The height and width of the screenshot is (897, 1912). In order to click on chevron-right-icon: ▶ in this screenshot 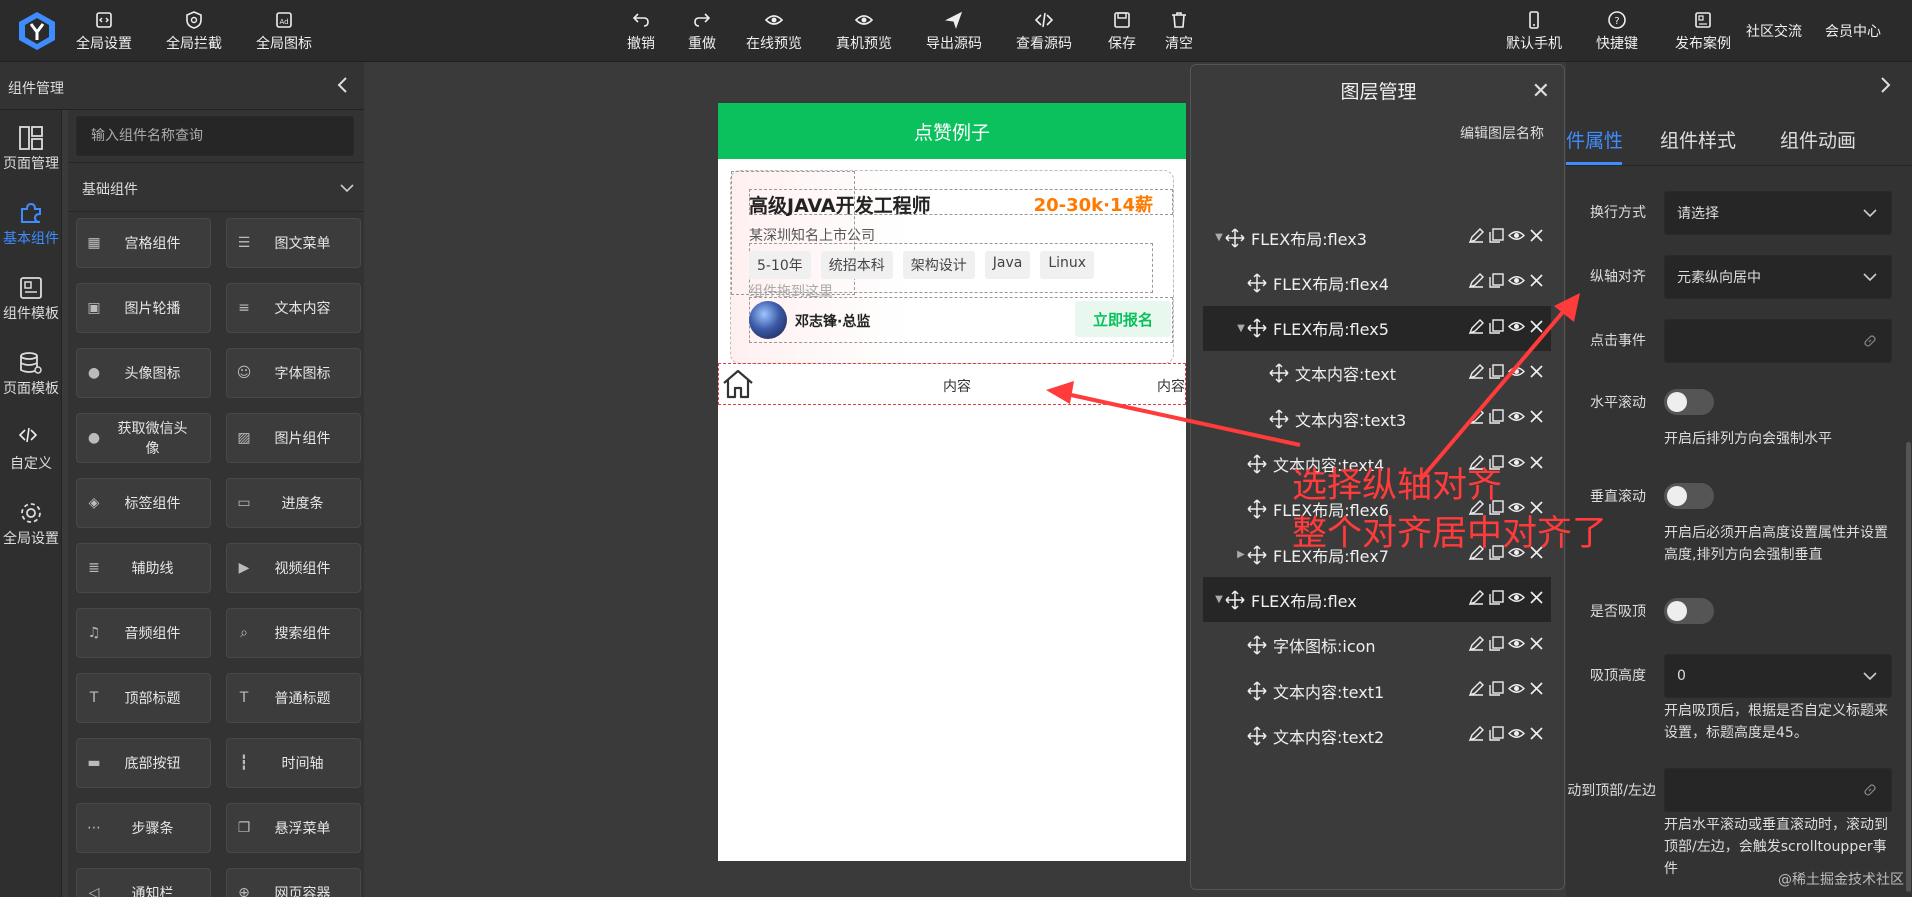, I will do `click(1241, 554)`.